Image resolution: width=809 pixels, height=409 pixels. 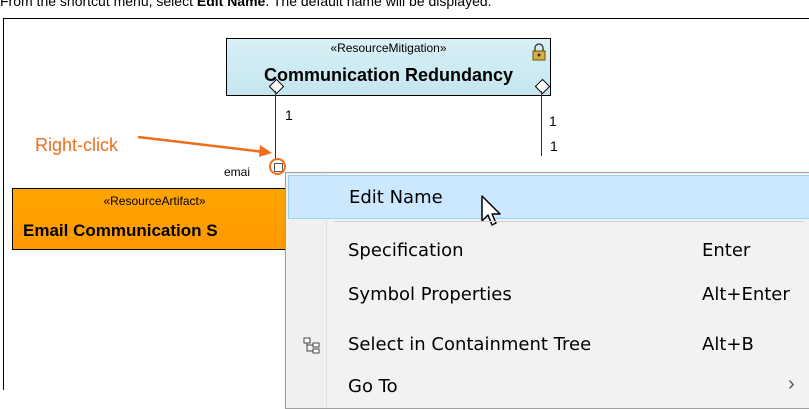 What do you see at coordinates (726, 250) in the screenshot?
I see `menu-item-shortcut: Enter` at bounding box center [726, 250].